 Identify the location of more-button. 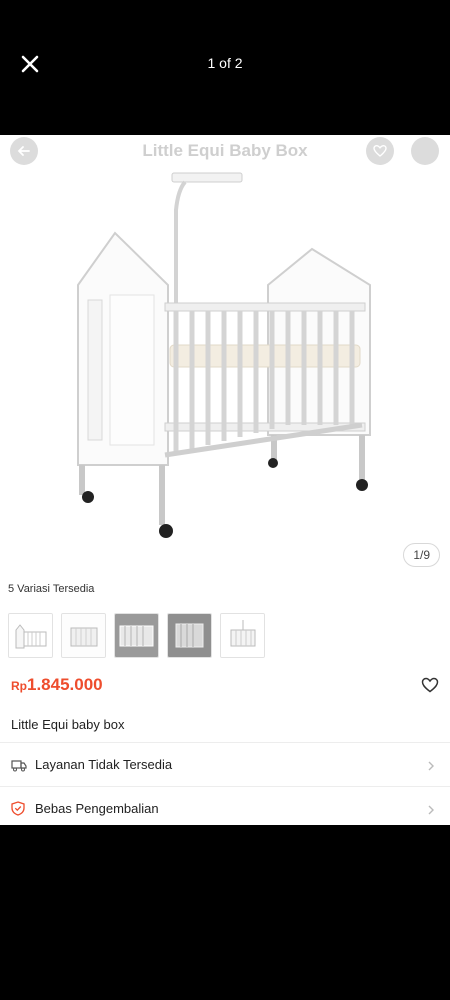
(425, 151).